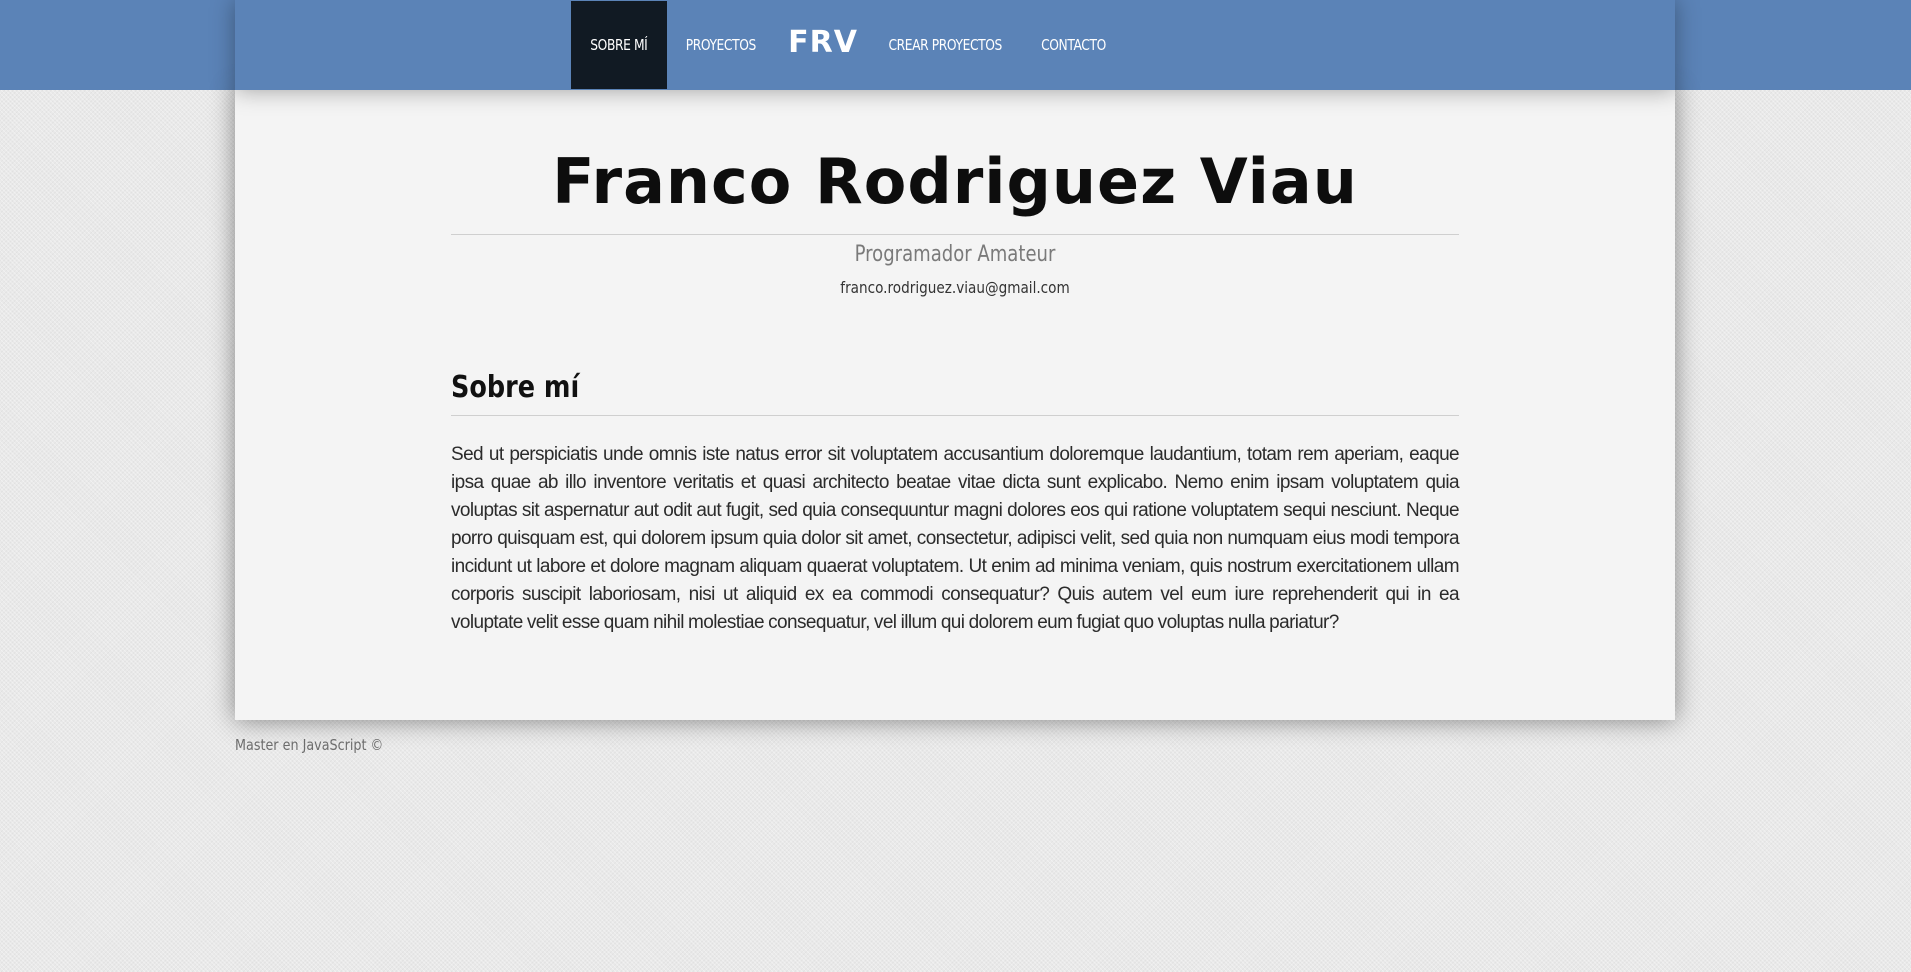 This screenshot has width=1911, height=972. I want to click on nav-item-crear-proyectos: CREAR PROYECTOS, so click(945, 45).